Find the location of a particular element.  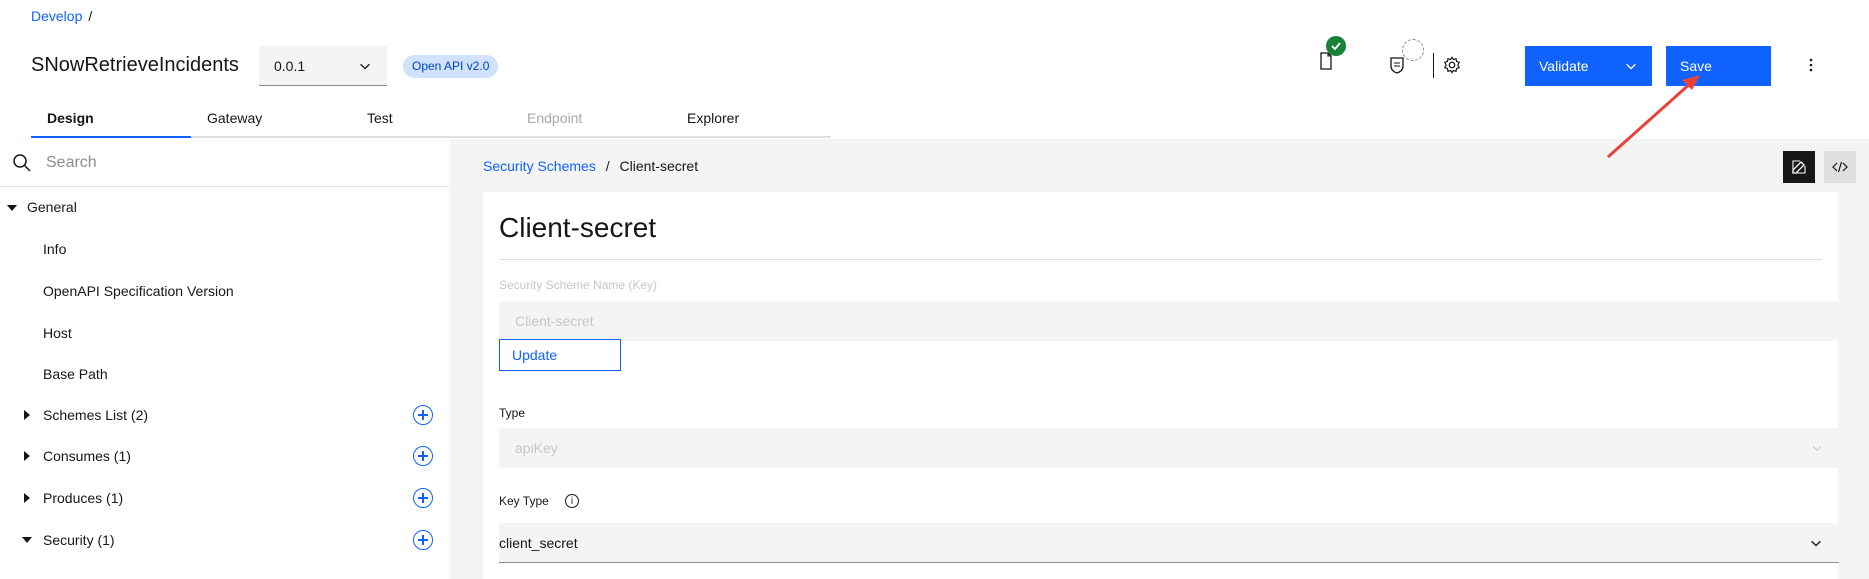

breadcrumb-develop-link: Develop is located at coordinates (56, 16).